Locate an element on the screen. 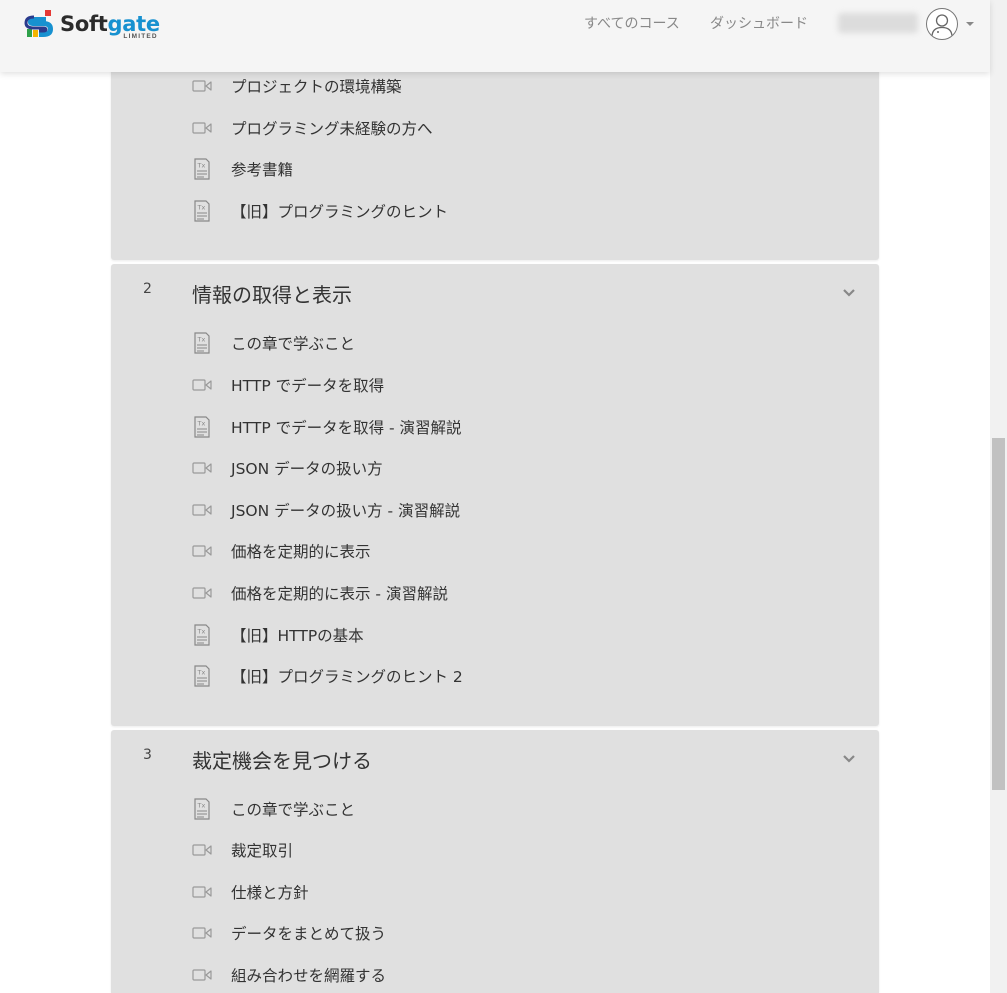 The image size is (1007, 993). lesson-item: 裁定取引 is located at coordinates (511, 850).